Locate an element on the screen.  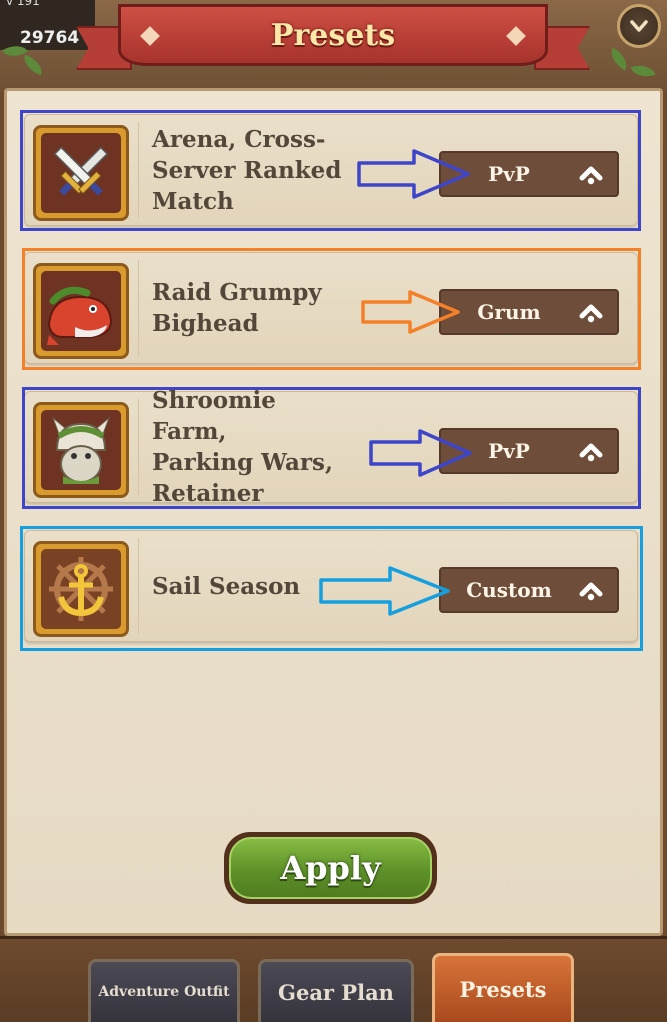
tab-label: Gear Plan is located at coordinates (336, 992).